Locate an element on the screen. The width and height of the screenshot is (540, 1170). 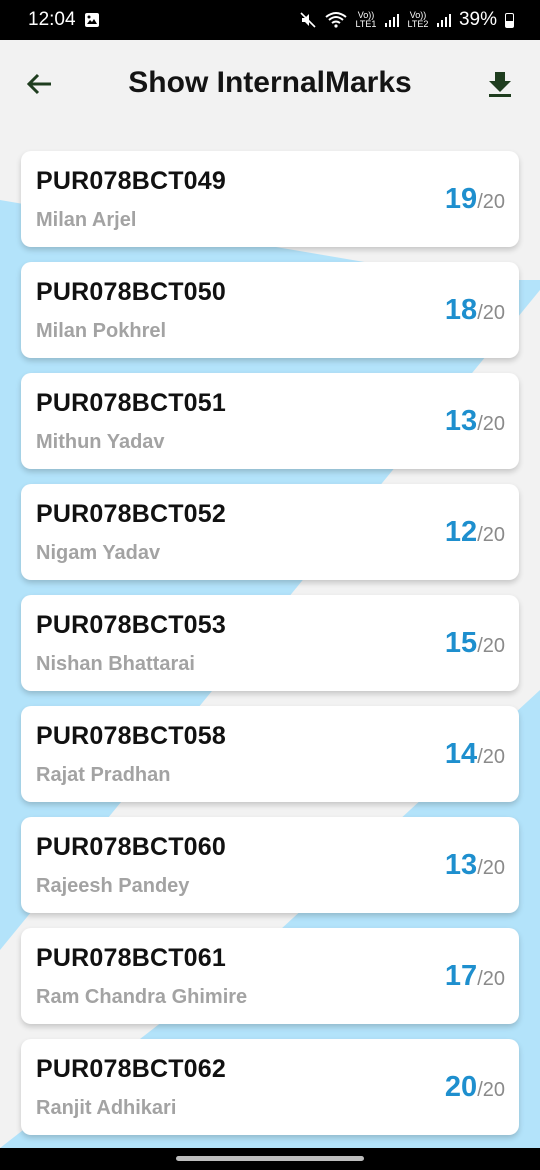
marks-score: 17 is located at coordinates (461, 976).